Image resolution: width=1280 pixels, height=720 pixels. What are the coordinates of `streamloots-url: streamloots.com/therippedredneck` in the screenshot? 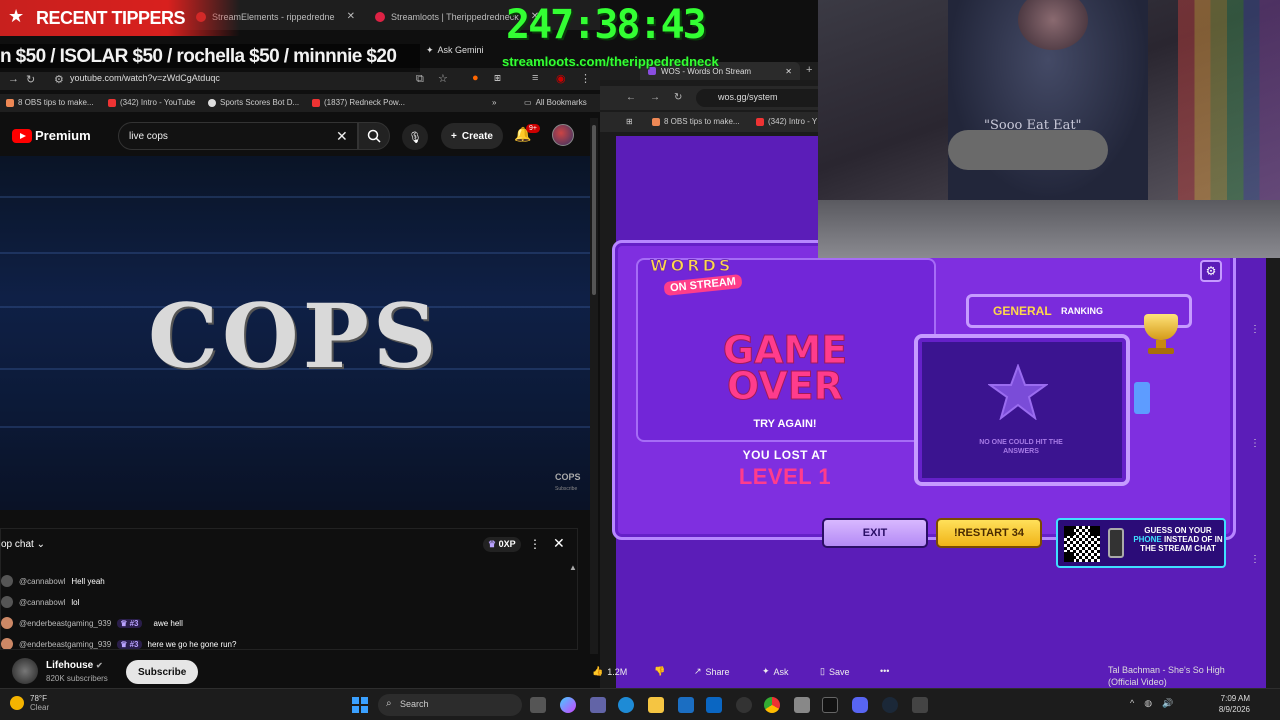 It's located at (610, 61).